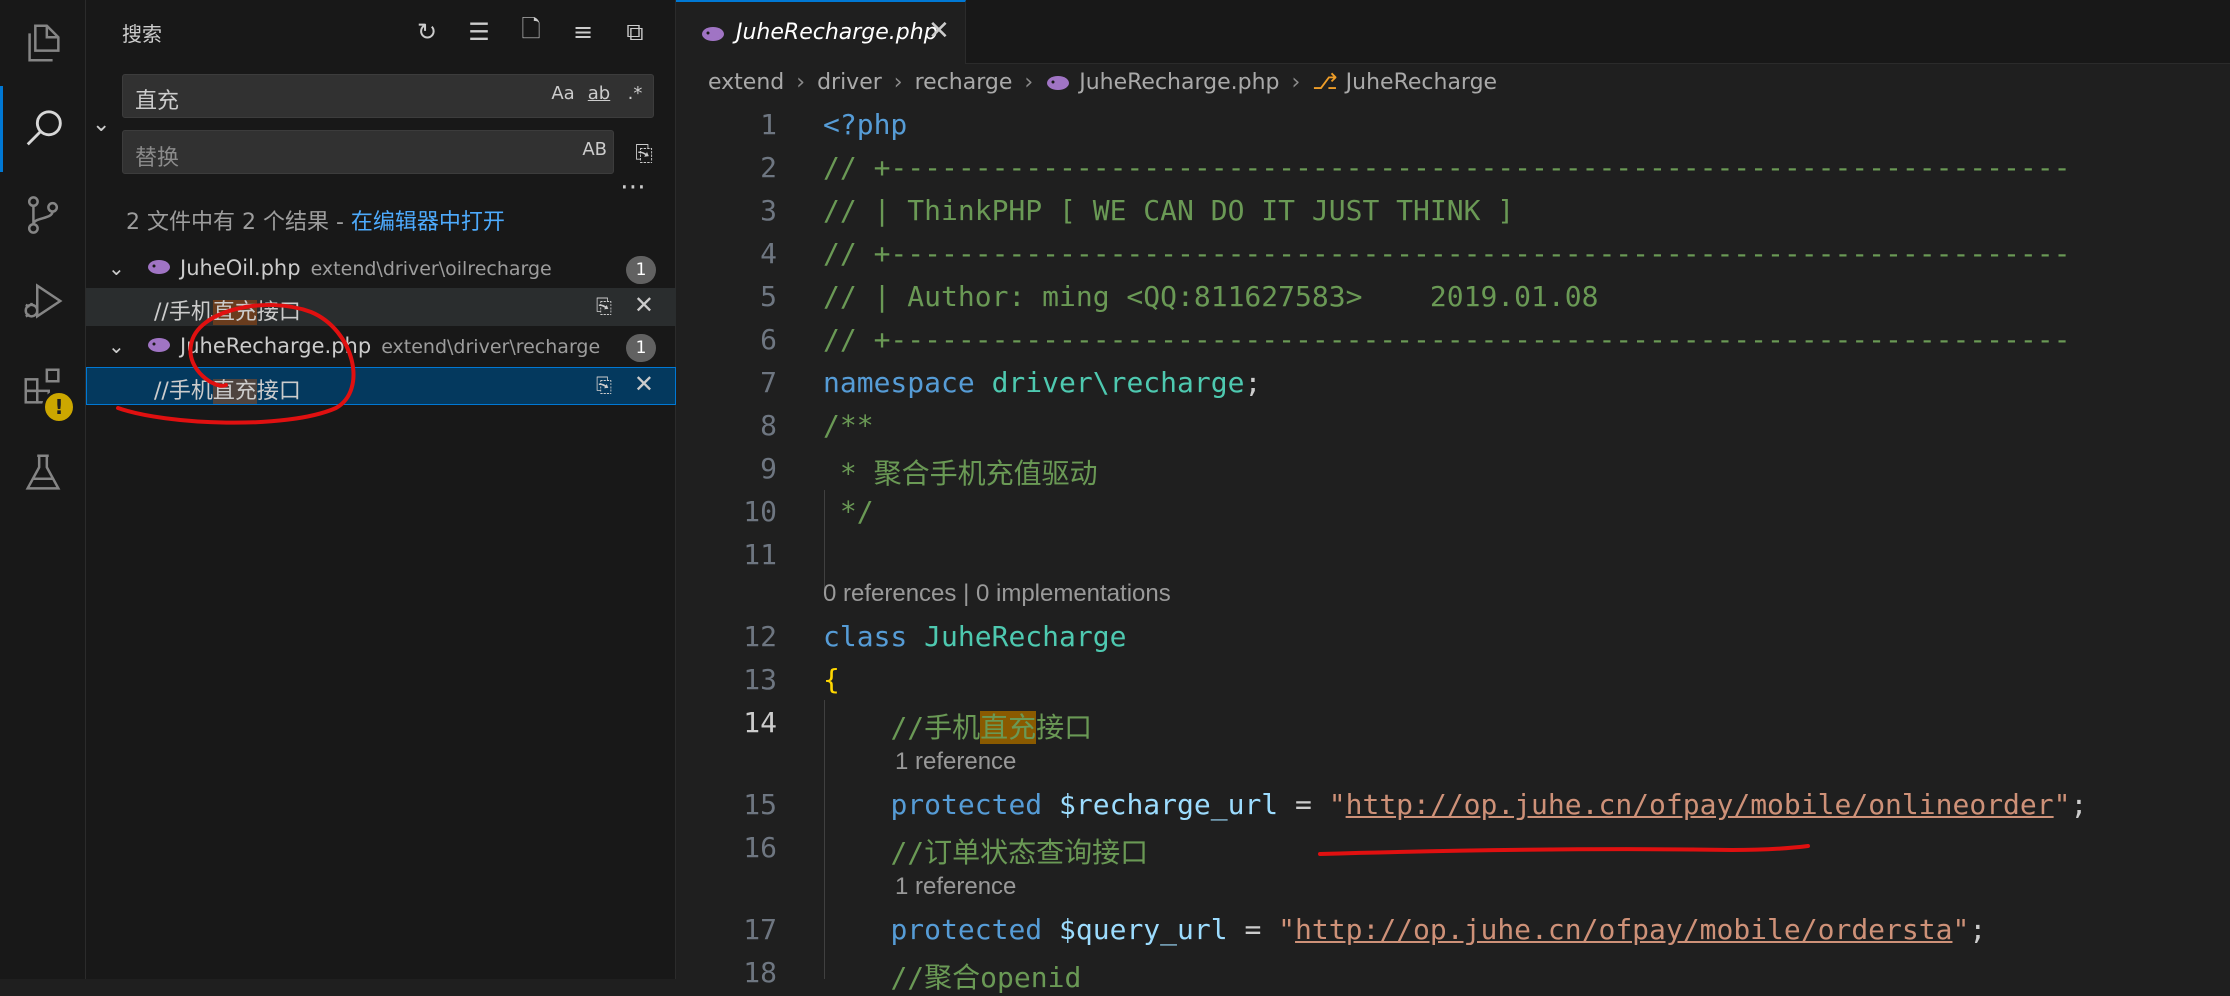  I want to click on regex-toggle: .*, so click(635, 93).